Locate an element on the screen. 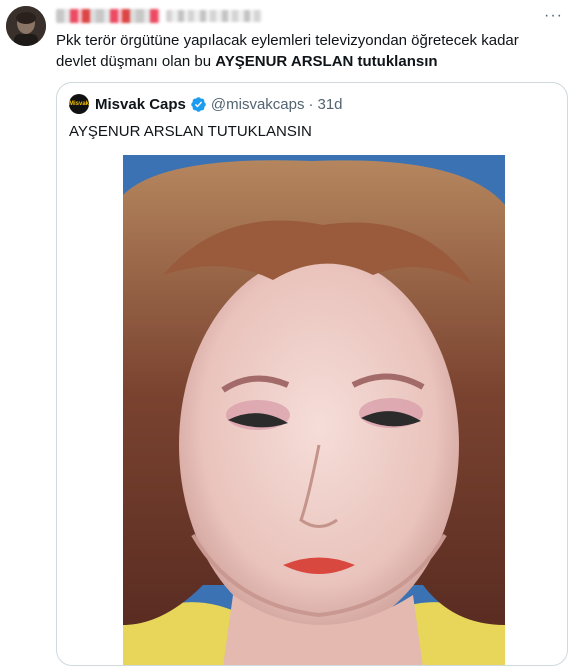  quoted-tweet-text: AYŞENUR ARSLAN TUTUKLANSIN is located at coordinates (190, 131).